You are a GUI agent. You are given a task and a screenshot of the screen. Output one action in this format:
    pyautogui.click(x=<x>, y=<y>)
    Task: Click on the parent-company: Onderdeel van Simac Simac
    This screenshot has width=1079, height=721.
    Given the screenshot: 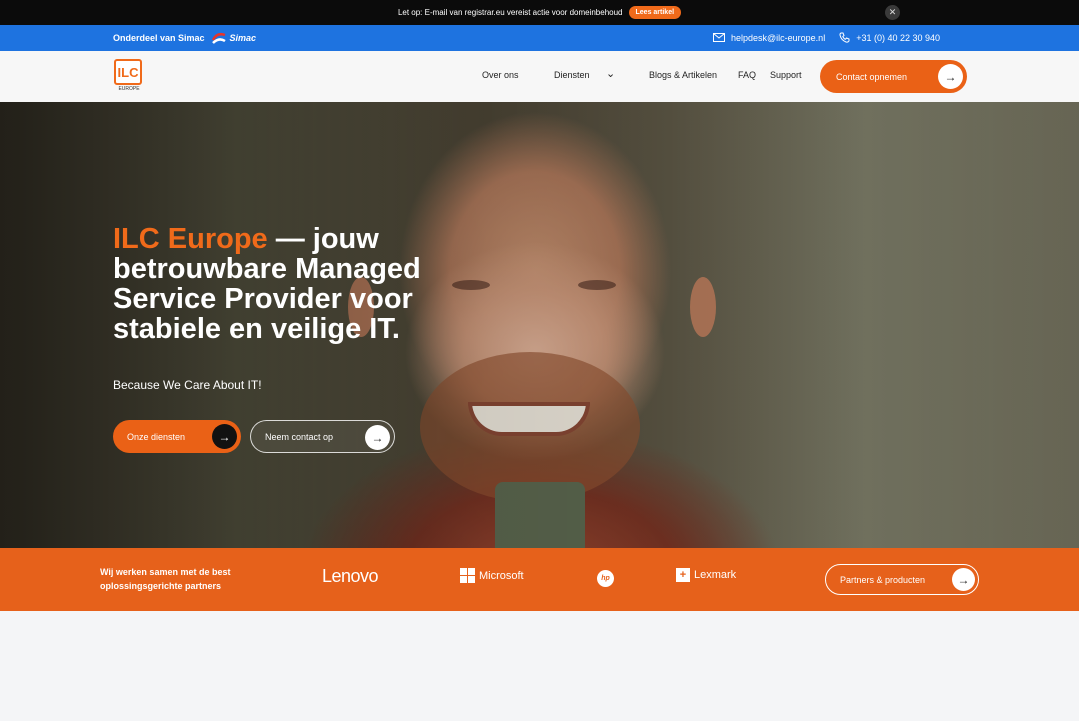 What is the action you would take?
    pyautogui.click(x=184, y=38)
    